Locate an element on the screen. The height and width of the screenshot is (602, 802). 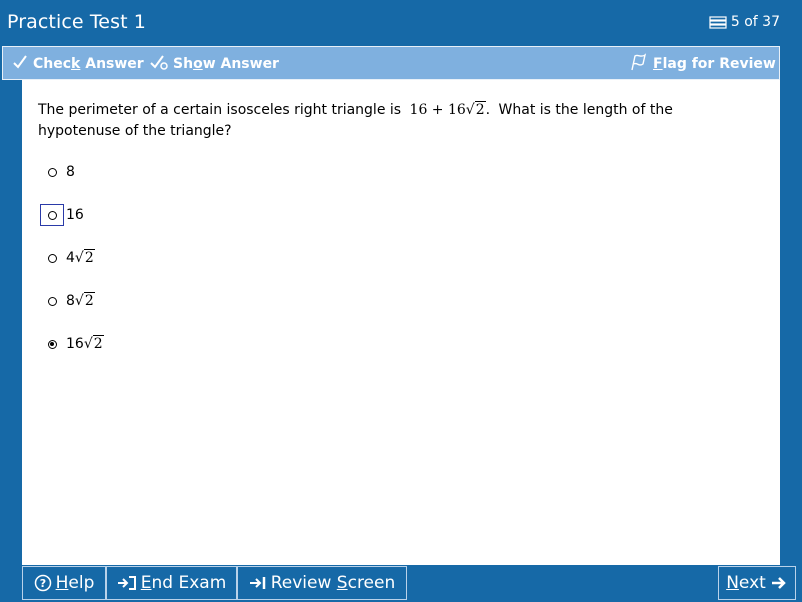
show-answer-icon is located at coordinates (159, 64).